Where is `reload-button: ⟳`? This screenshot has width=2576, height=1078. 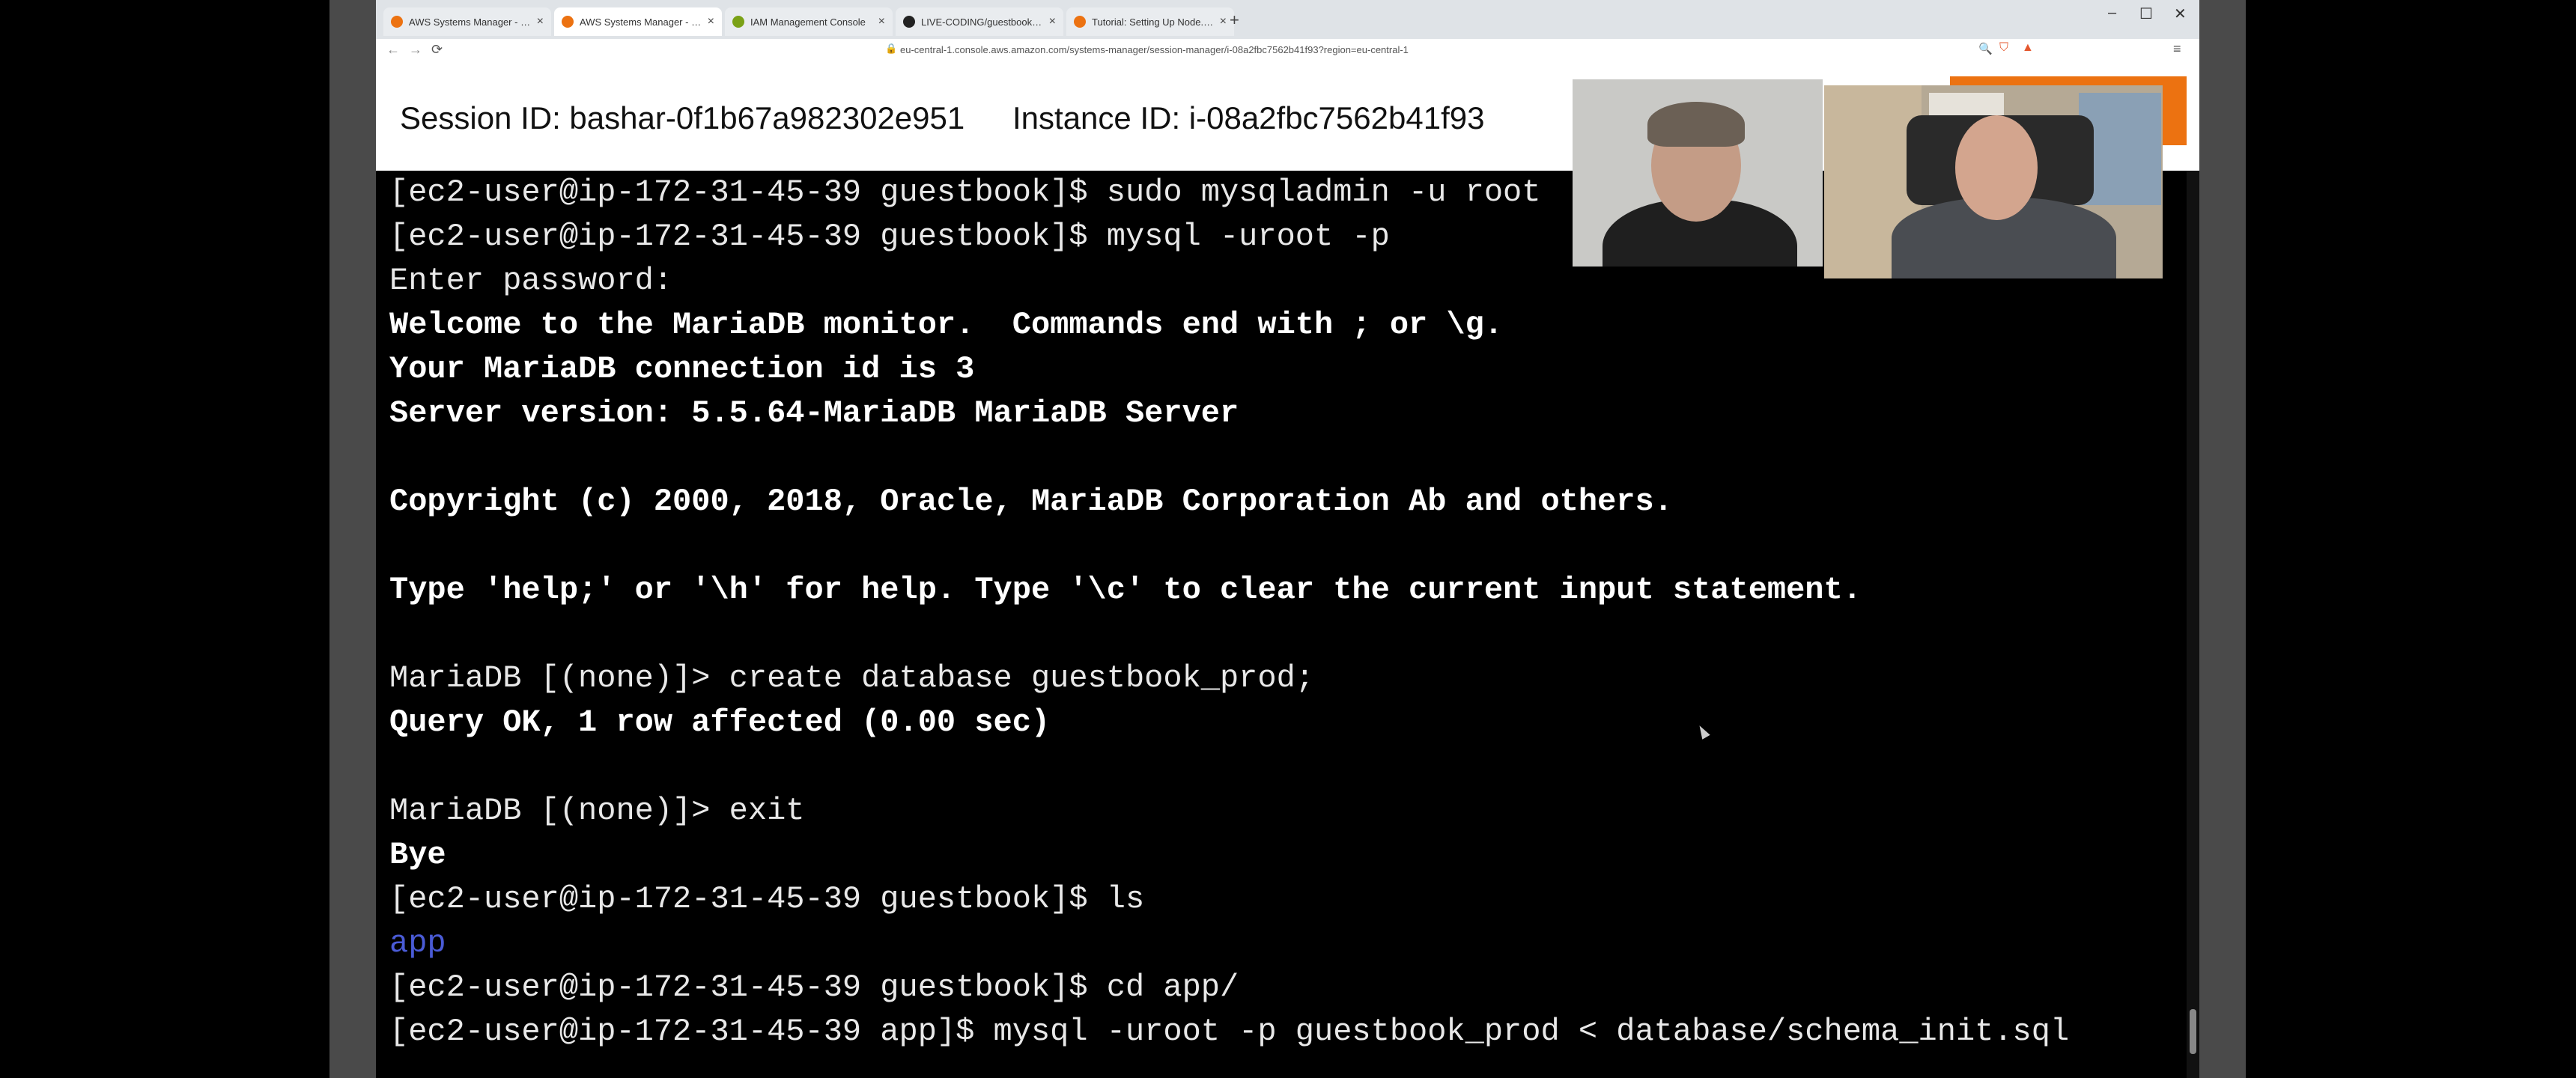
reload-button: ⟳ is located at coordinates (437, 50).